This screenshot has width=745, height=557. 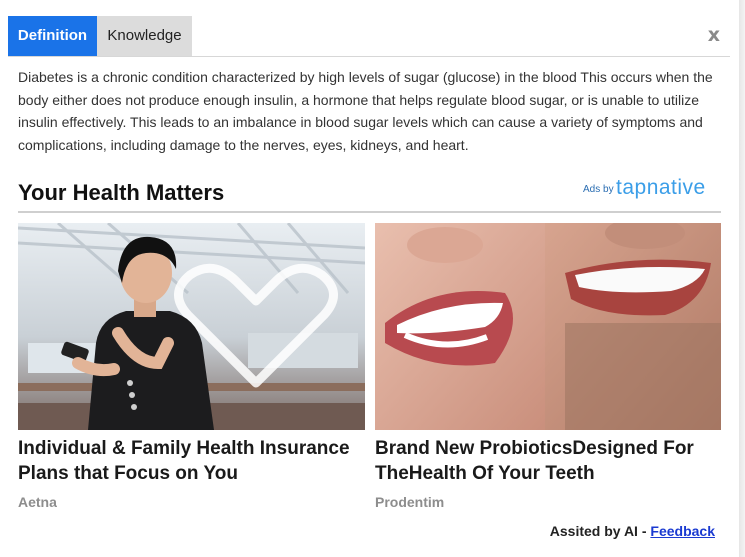 I want to click on feedback-link: Feedback, so click(x=682, y=531).